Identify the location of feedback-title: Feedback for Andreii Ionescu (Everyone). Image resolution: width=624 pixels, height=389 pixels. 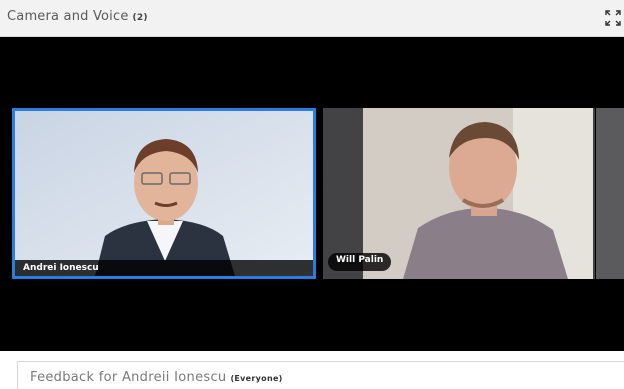
(156, 377).